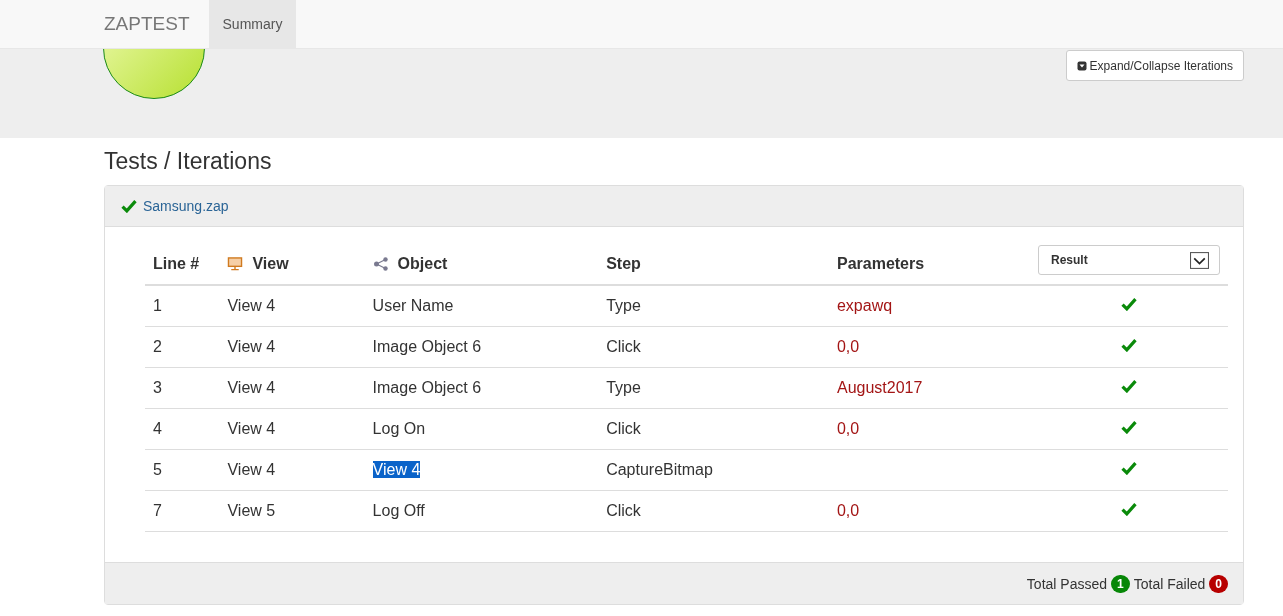 This screenshot has width=1283, height=616. Describe the element at coordinates (396, 469) in the screenshot. I see `object-cell: View 4` at that location.